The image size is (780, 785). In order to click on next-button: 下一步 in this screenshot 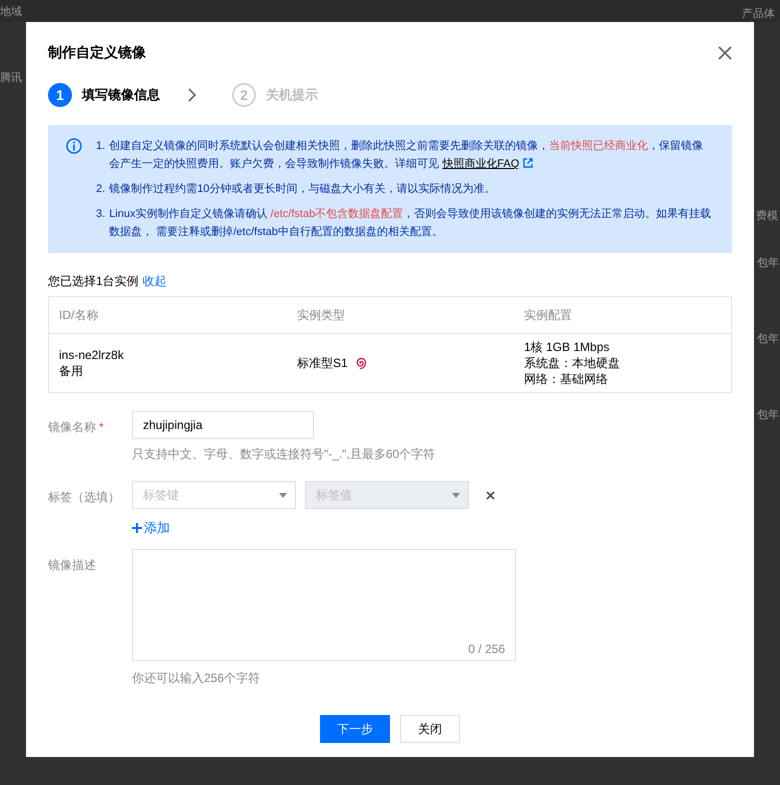, I will do `click(355, 729)`.